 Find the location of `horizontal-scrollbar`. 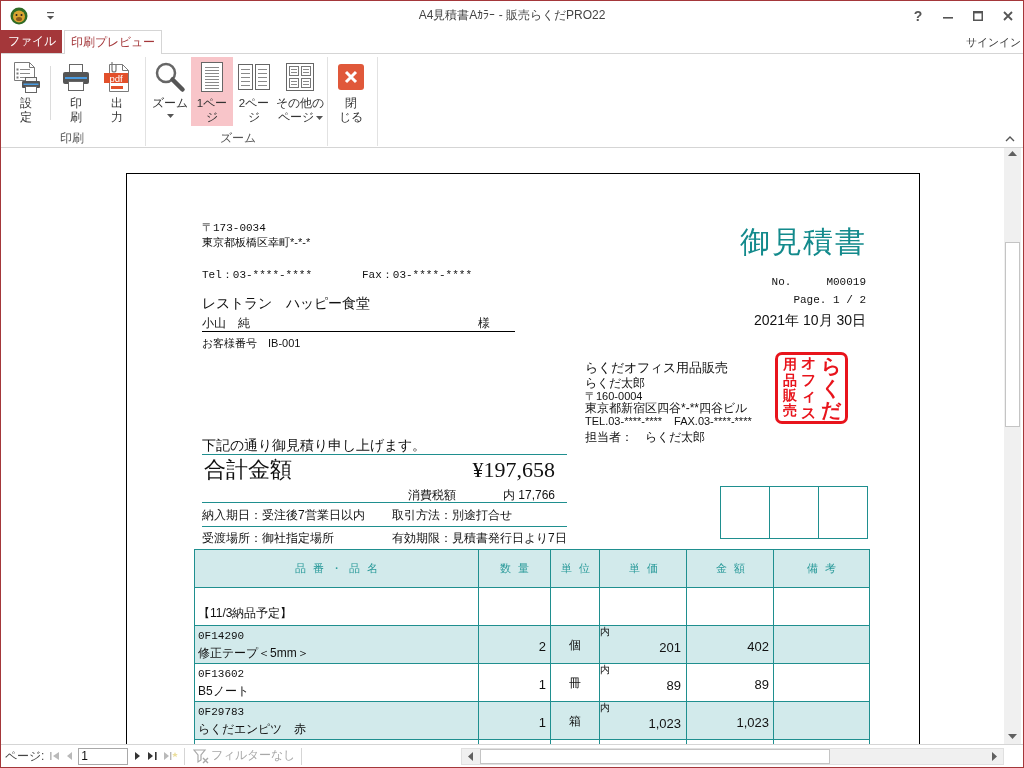

horizontal-scrollbar is located at coordinates (732, 756).